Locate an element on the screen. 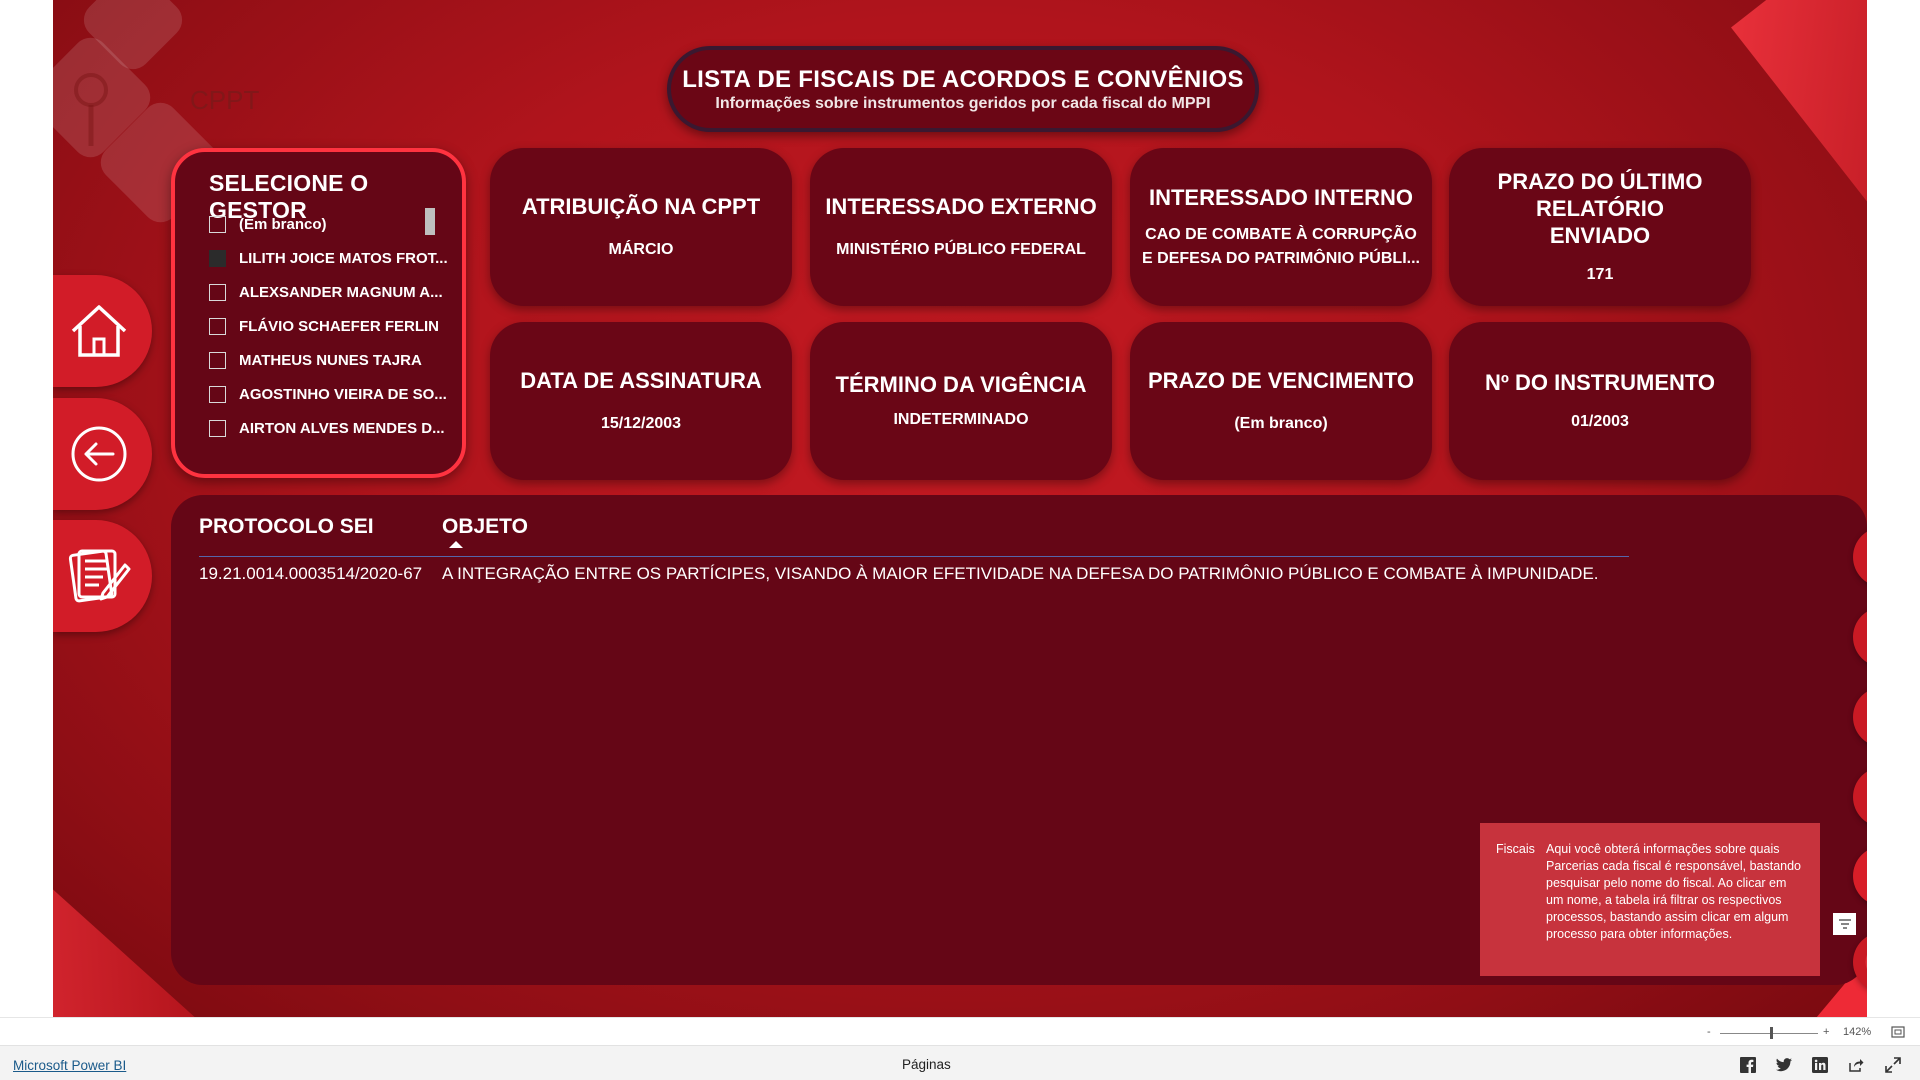 The image size is (1920, 1080). card-atribuicao: ATRIBUIÇÃO NA CPPT MÁRCIO is located at coordinates (641, 227).